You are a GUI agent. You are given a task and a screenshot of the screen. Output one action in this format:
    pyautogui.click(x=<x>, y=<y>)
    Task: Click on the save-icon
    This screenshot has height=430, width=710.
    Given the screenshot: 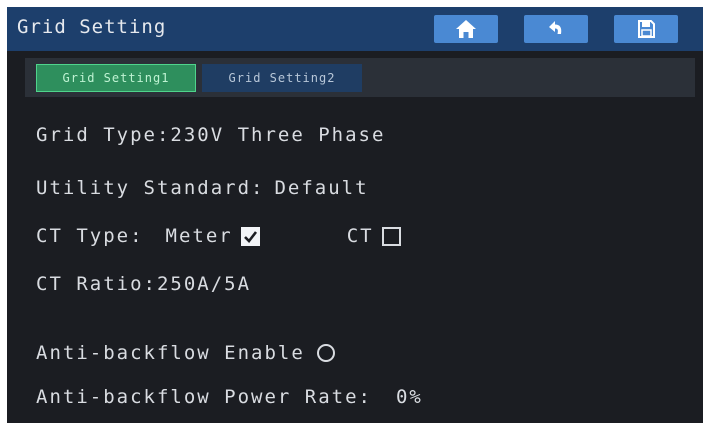 What is the action you would take?
    pyautogui.click(x=646, y=29)
    